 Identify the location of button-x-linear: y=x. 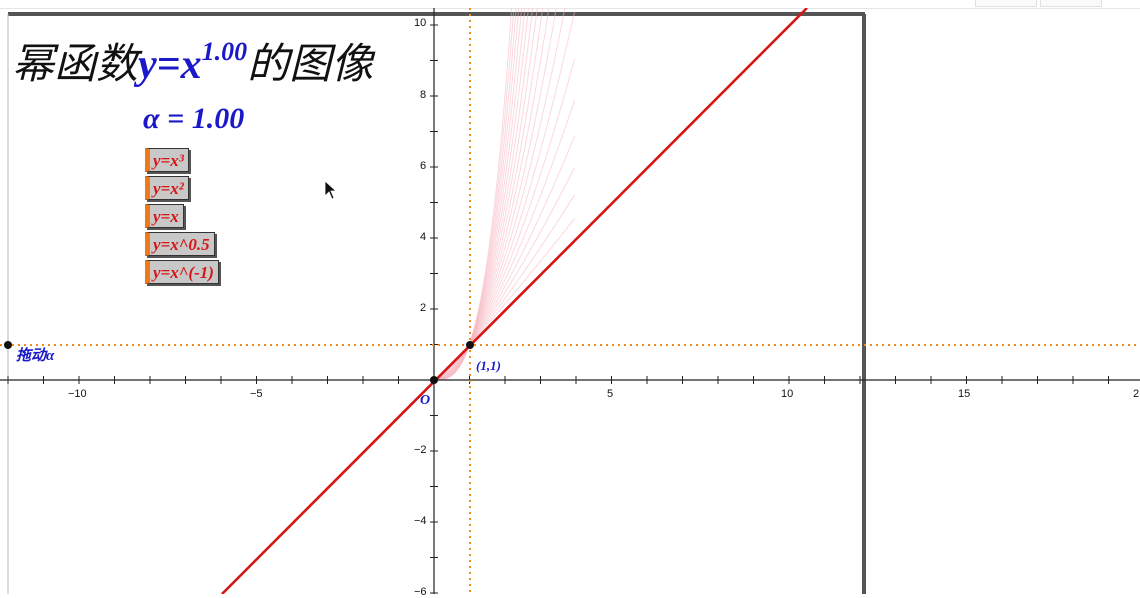
(164, 216).